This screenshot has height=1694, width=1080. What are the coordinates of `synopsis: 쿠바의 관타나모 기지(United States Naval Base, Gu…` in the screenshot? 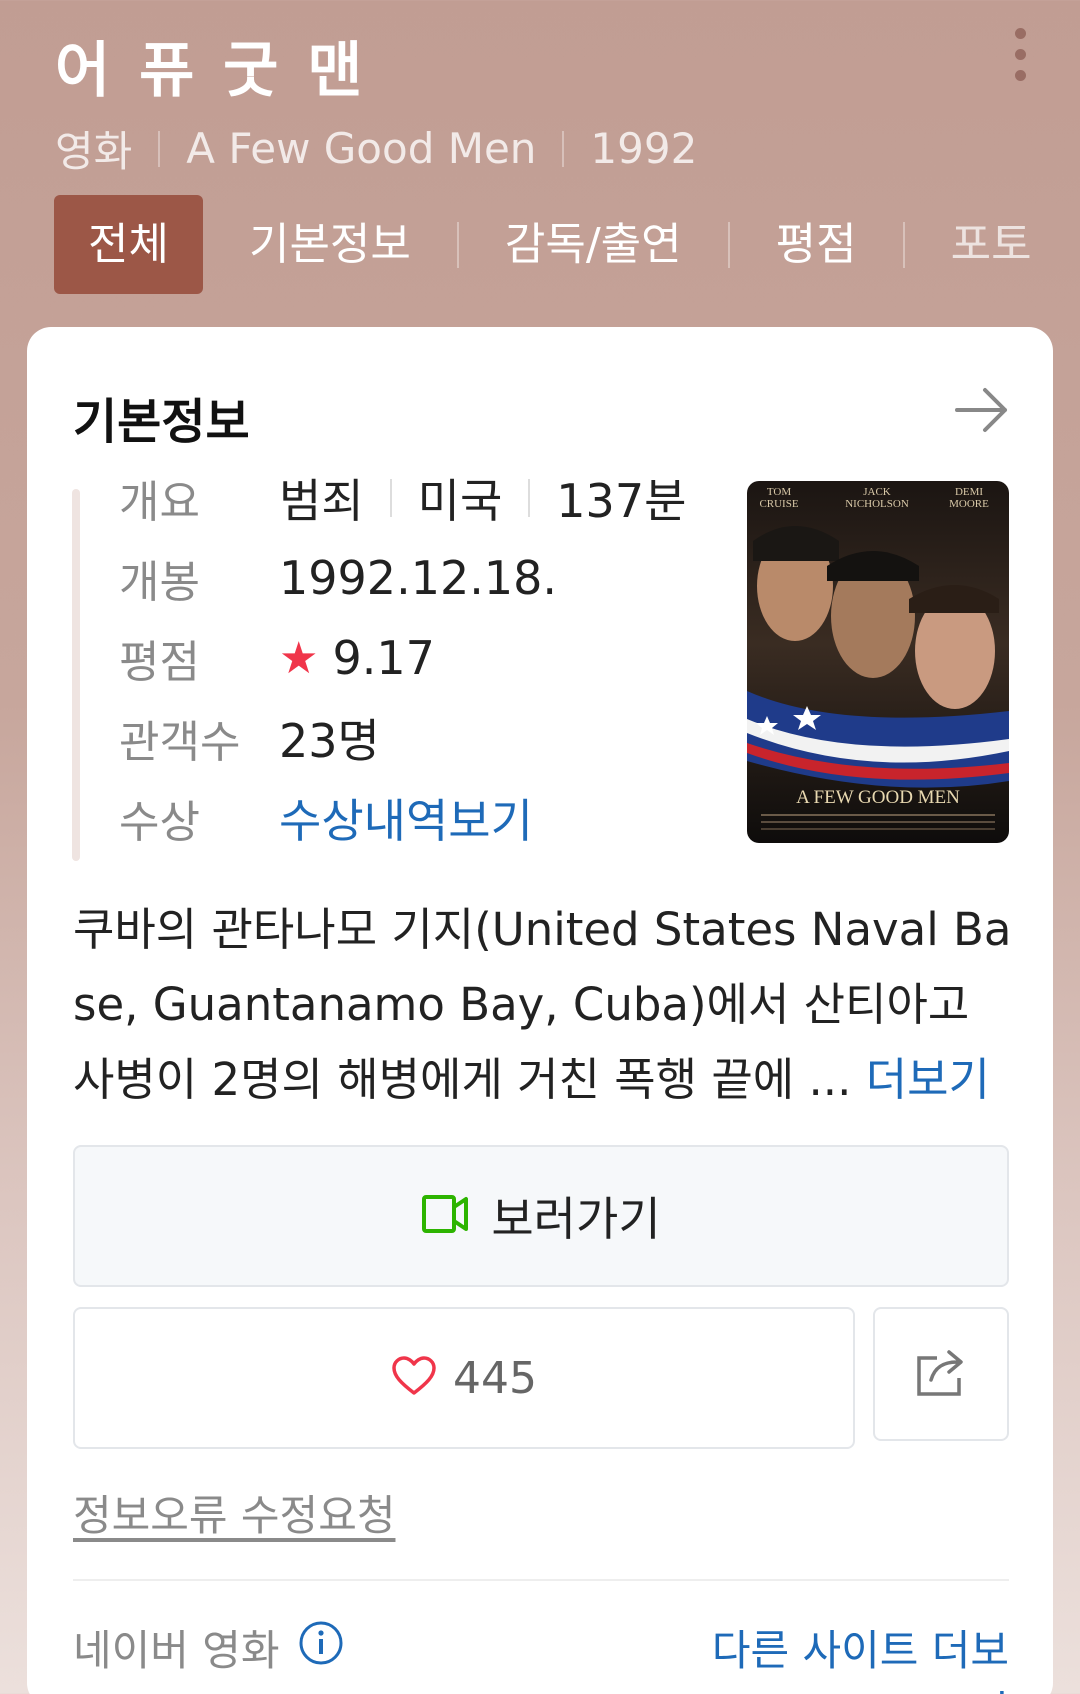 It's located at (548, 1004).